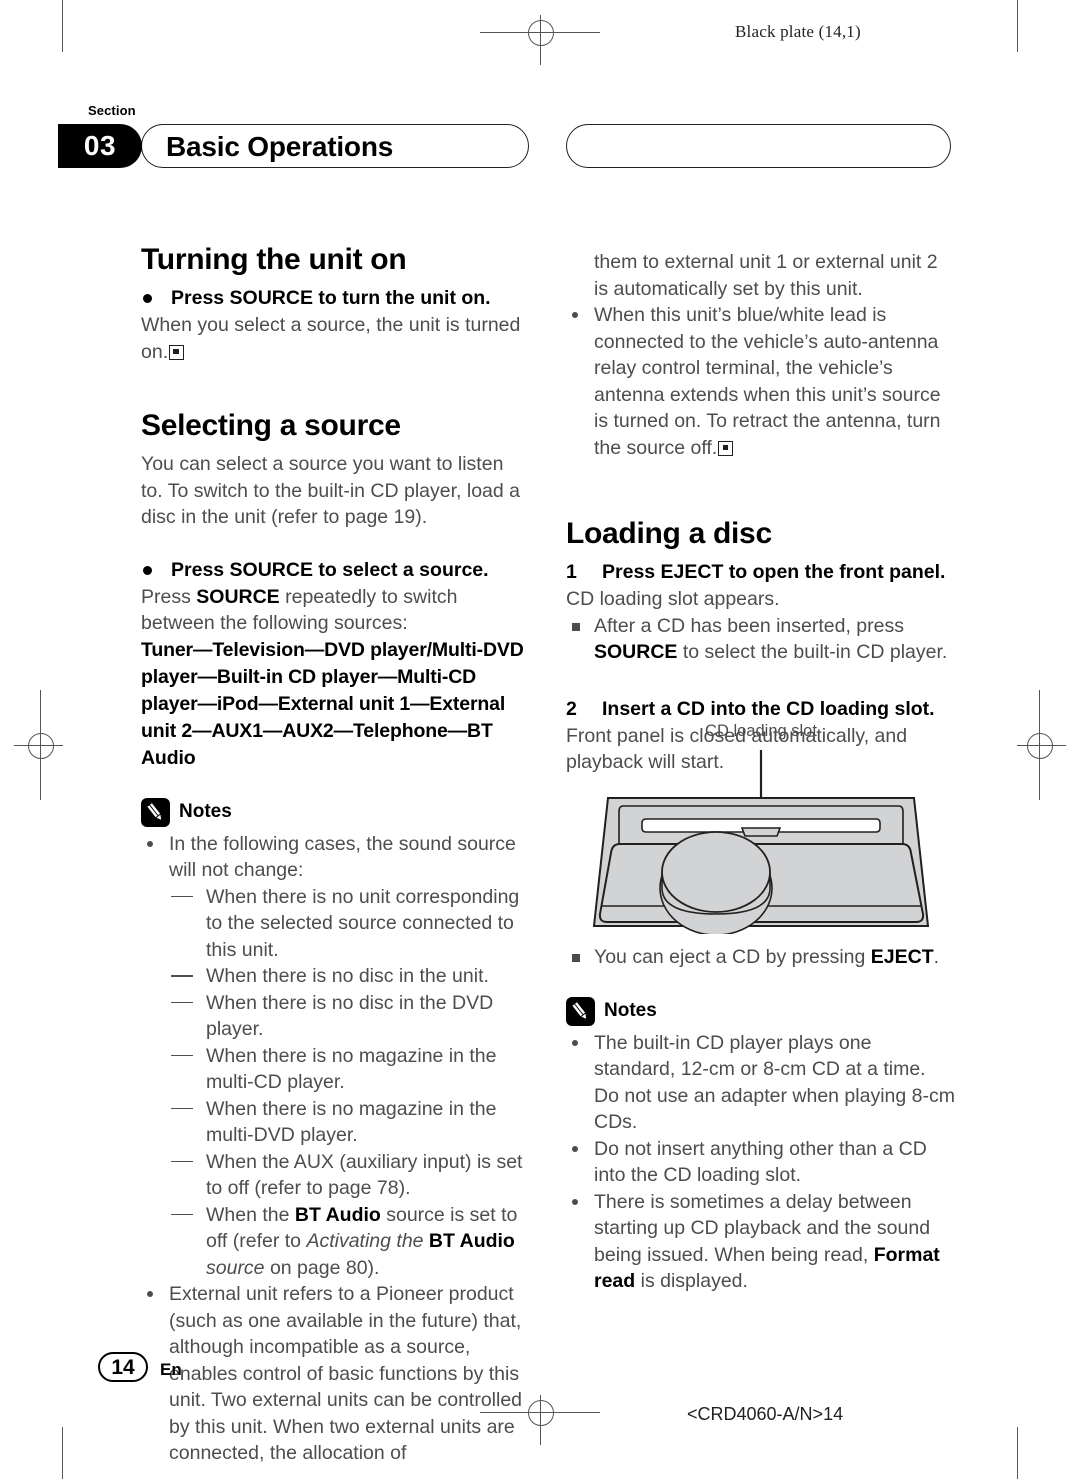 This screenshot has height=1479, width=1080. I want to click on note-subtext: When there is no disc in the DVD player., so click(350, 1016).